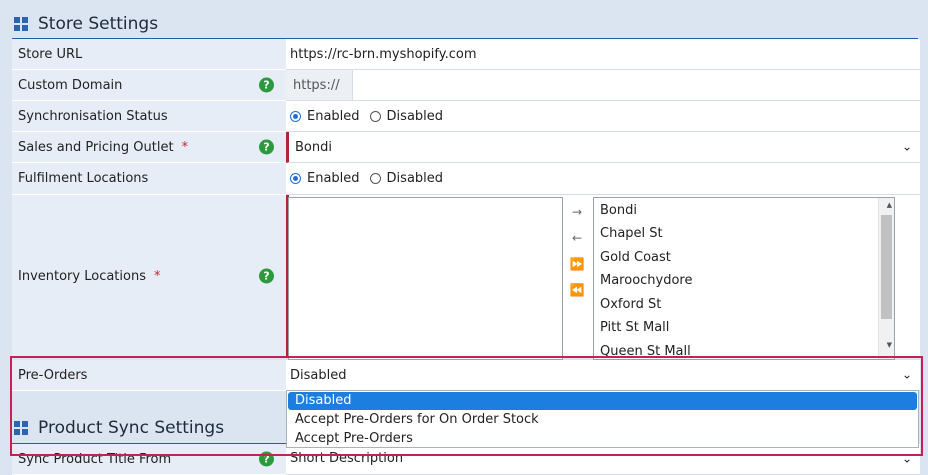 The height and width of the screenshot is (475, 928). I want to click on product-sync-title: Product Sync Settings, so click(119, 428).